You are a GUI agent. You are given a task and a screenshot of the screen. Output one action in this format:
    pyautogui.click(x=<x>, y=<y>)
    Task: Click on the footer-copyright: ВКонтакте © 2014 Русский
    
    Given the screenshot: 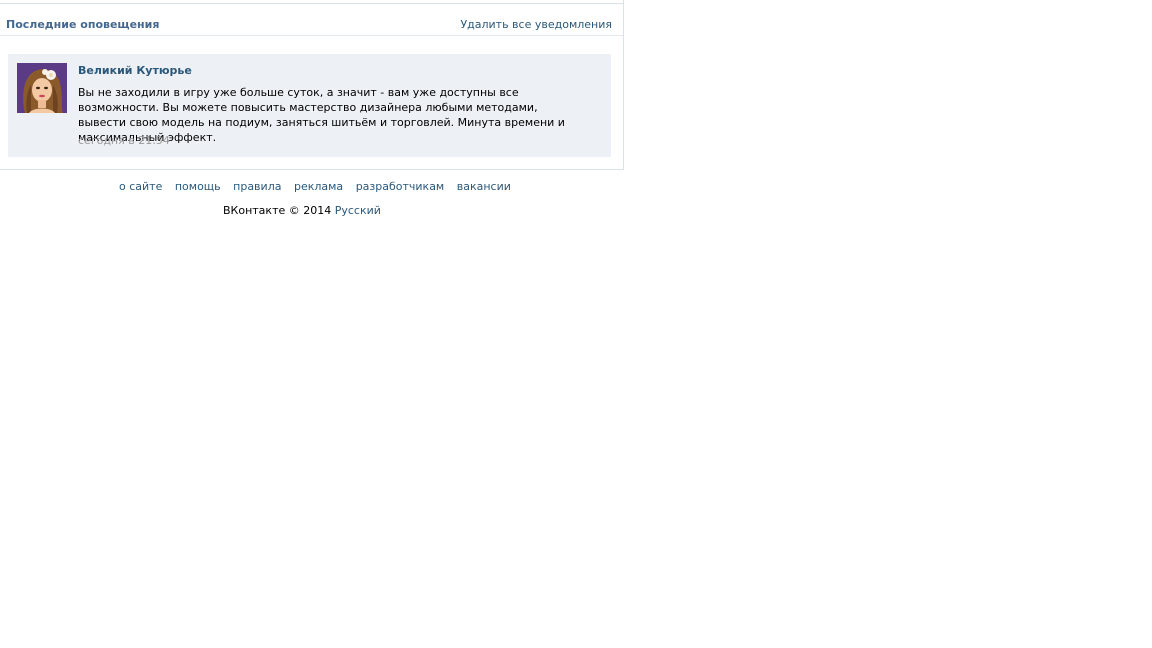 What is the action you would take?
    pyautogui.click(x=302, y=210)
    